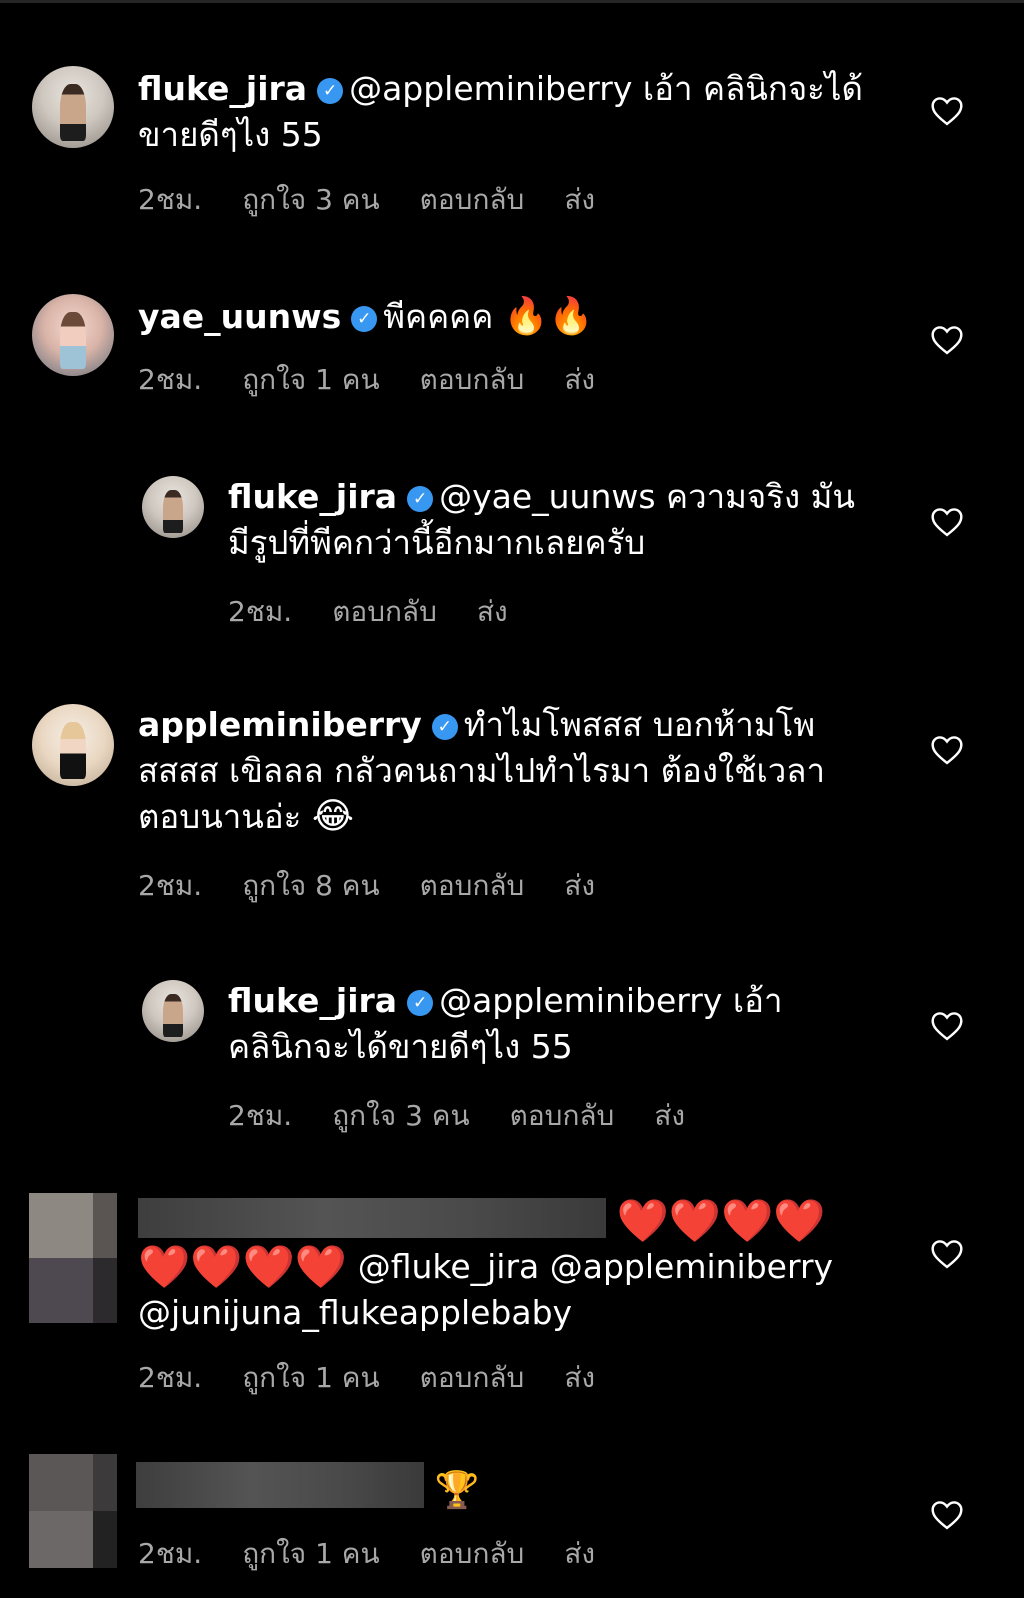 Image resolution: width=1024 pixels, height=1598 pixels. I want to click on comment-body-cont: ขายดีๆไง 55, so click(230, 134).